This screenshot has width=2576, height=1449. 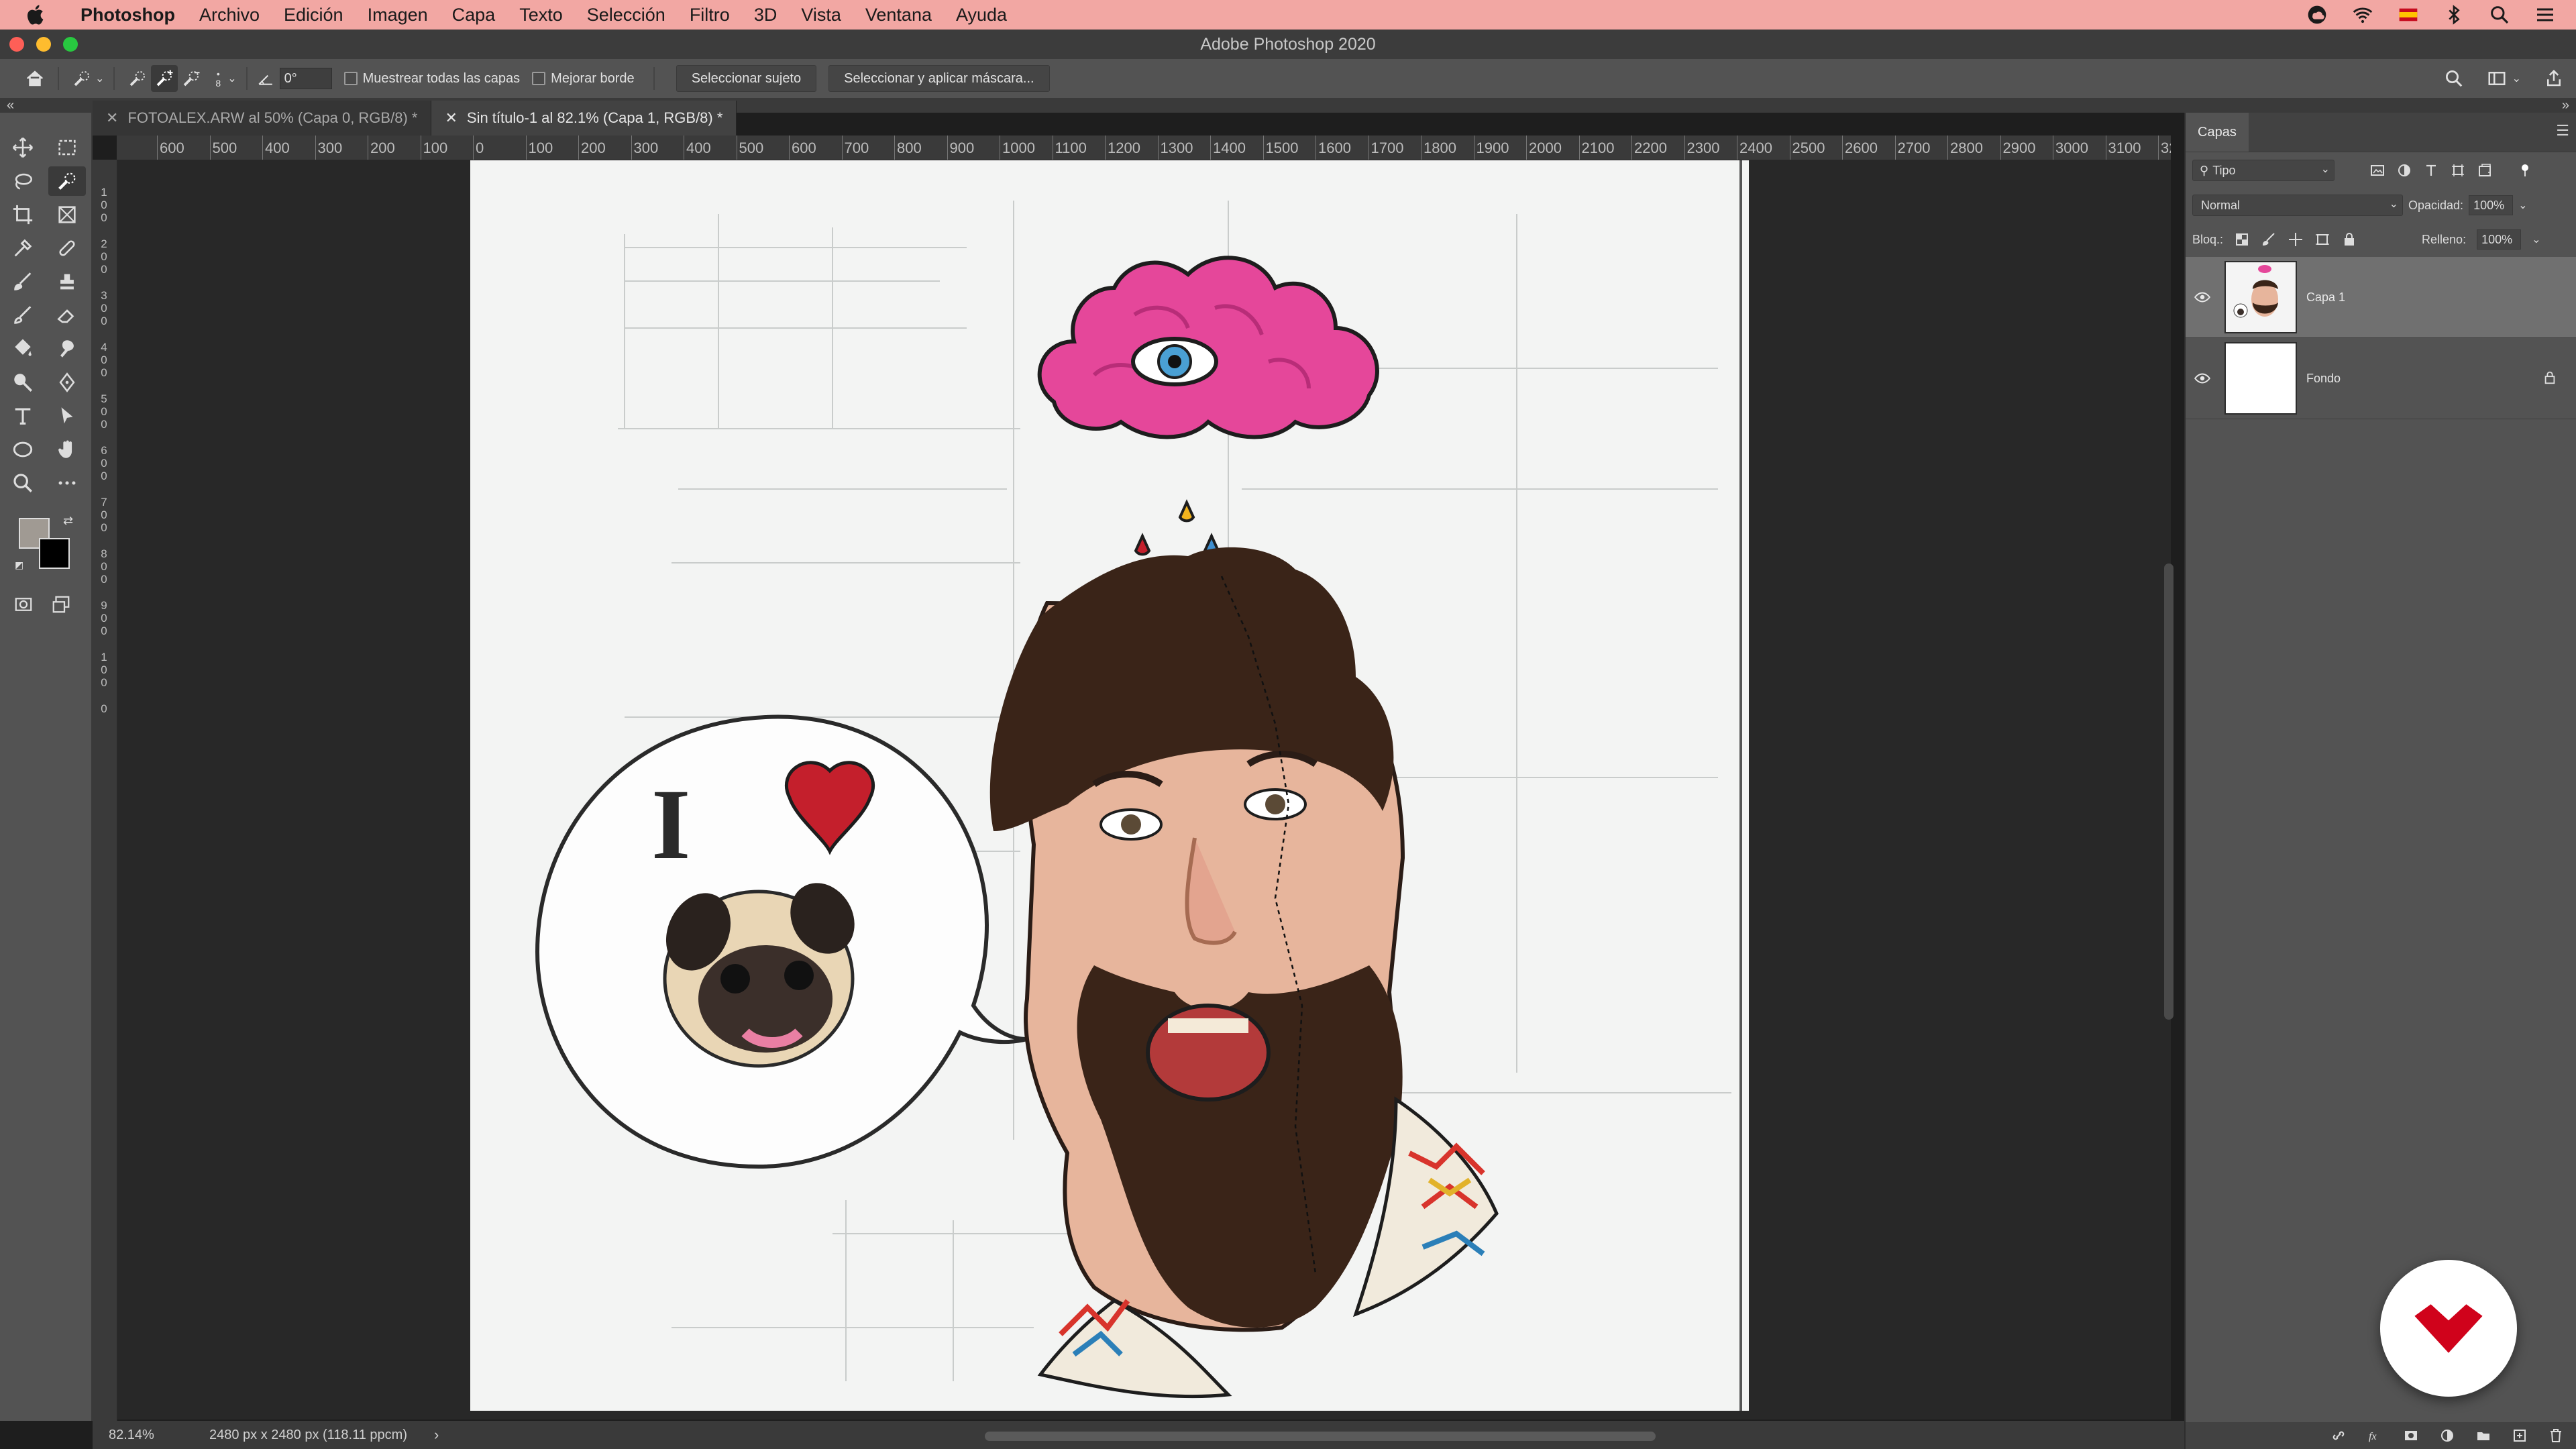 I want to click on enhance-edge-option: Mejorar borde, so click(x=583, y=79).